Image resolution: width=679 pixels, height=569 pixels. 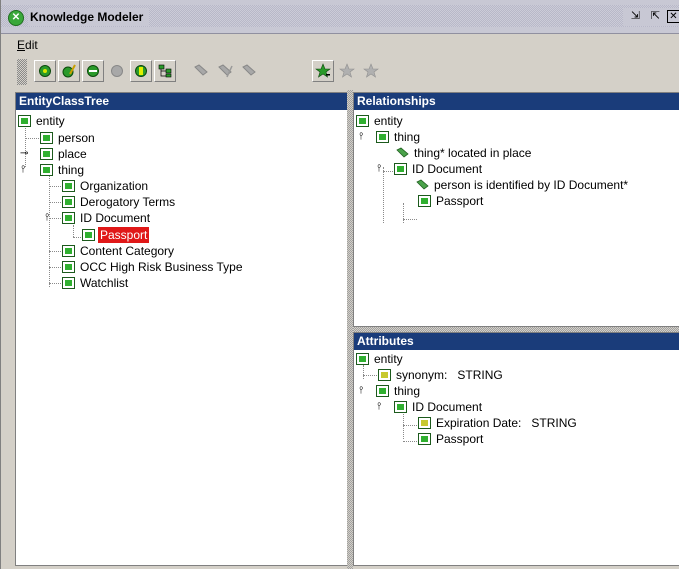 I want to click on add-class-button, so click(x=45, y=71).